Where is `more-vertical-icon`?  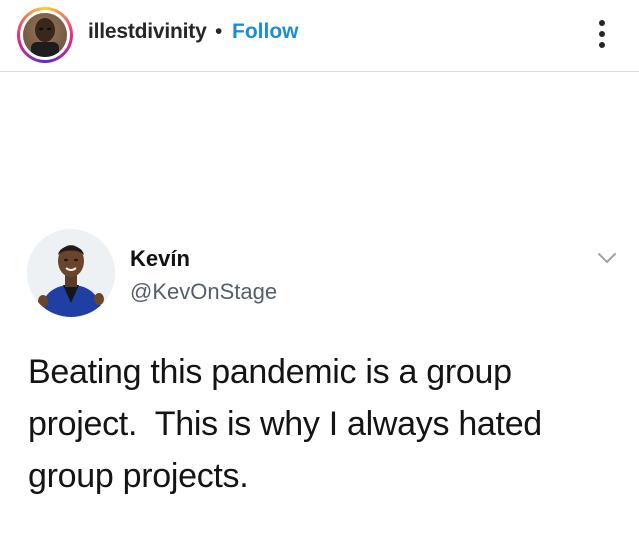 more-vertical-icon is located at coordinates (602, 34).